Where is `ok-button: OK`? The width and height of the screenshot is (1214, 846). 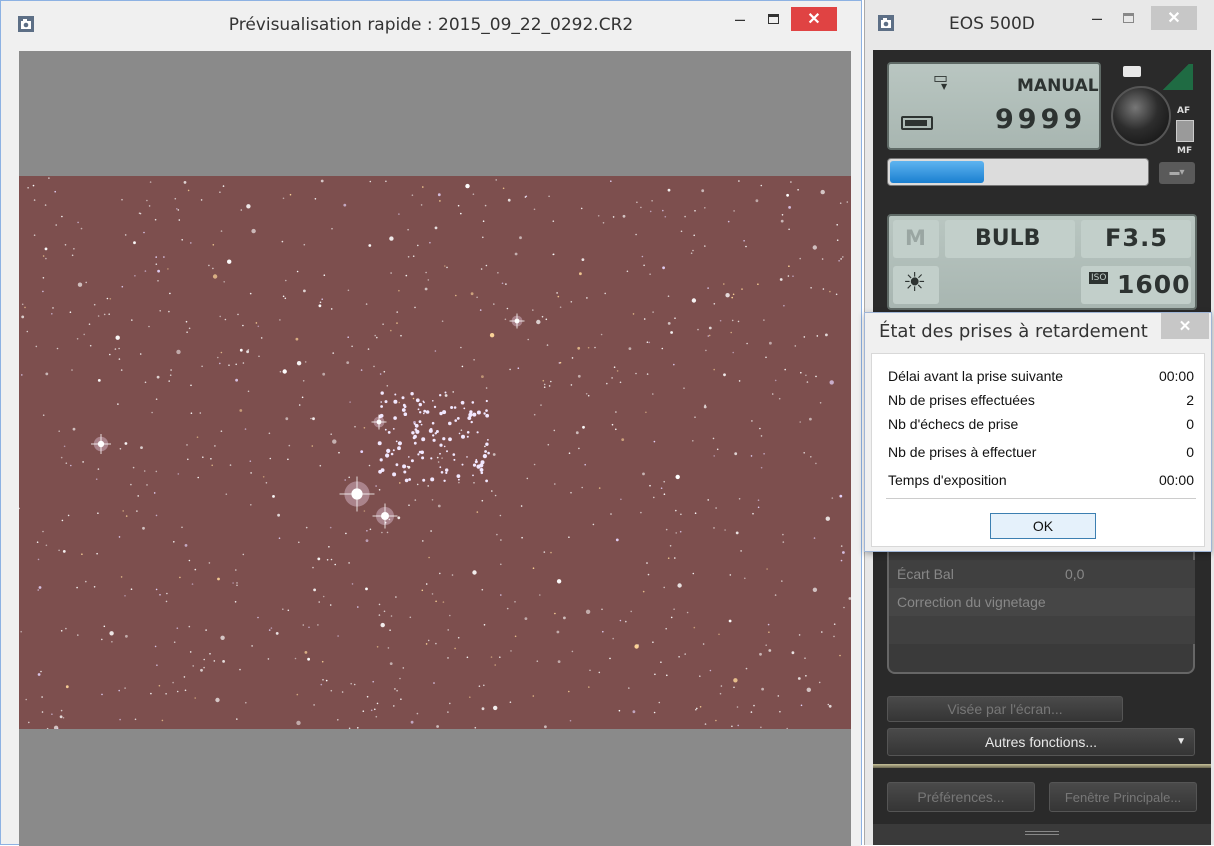 ok-button: OK is located at coordinates (1043, 526).